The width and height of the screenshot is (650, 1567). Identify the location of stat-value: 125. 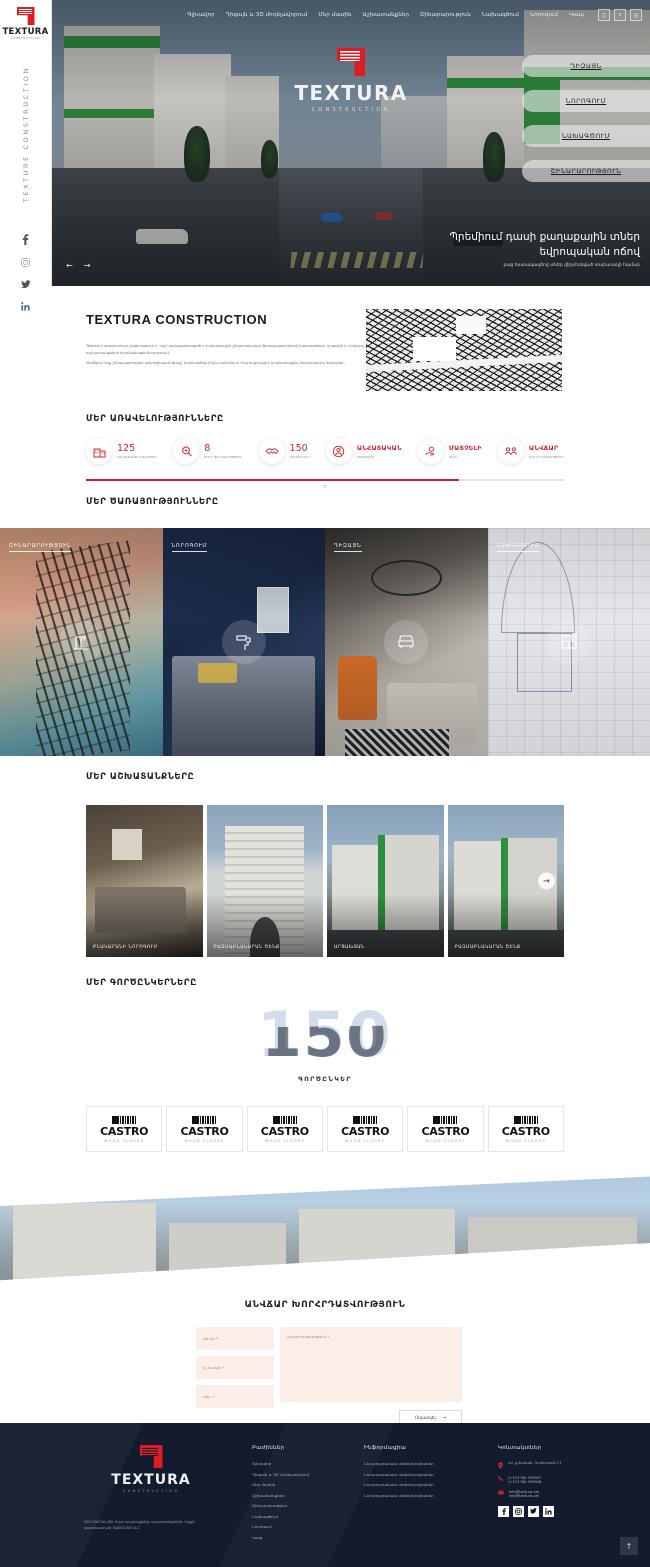
(126, 448).